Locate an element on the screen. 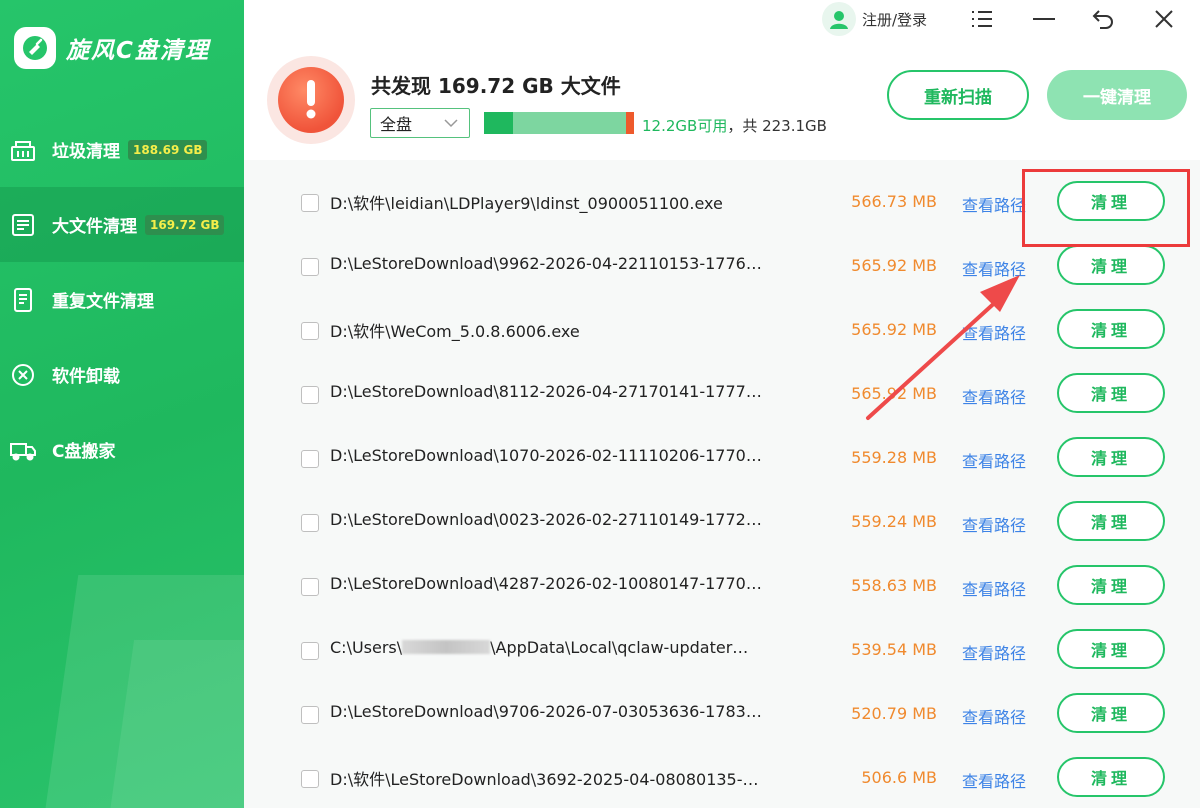  duplicate-file-icon is located at coordinates (23, 300).